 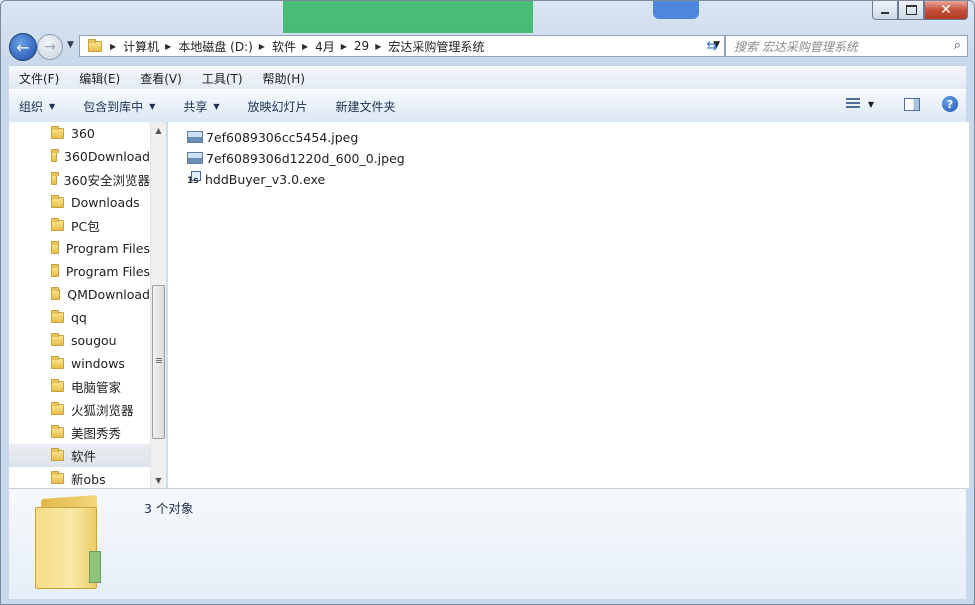 What do you see at coordinates (108, 294) in the screenshot?
I see `sidebar-item-label: QMDownload` at bounding box center [108, 294].